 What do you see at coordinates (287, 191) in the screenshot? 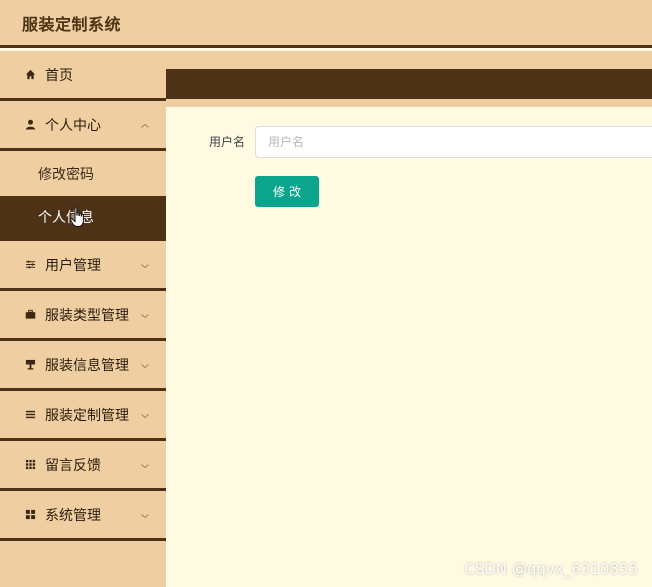
I see `submit-button: 修改` at bounding box center [287, 191].